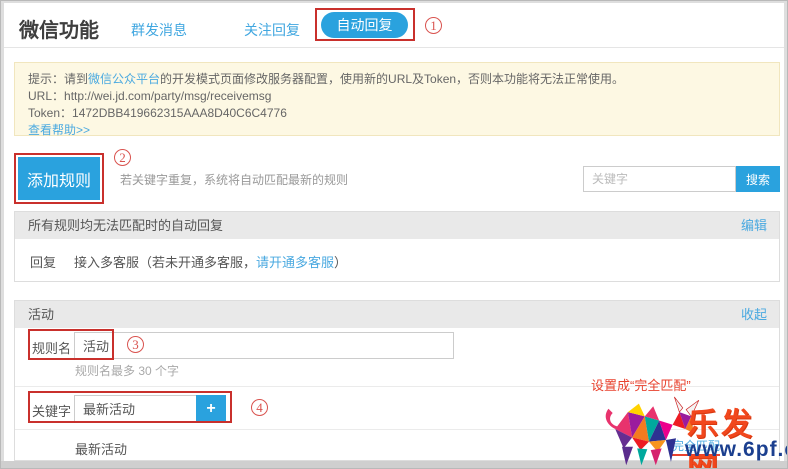 The height and width of the screenshot is (469, 788). What do you see at coordinates (168, 96) in the screenshot?
I see `url-value: http://wei.jd.com/party/msg/receivemsg` at bounding box center [168, 96].